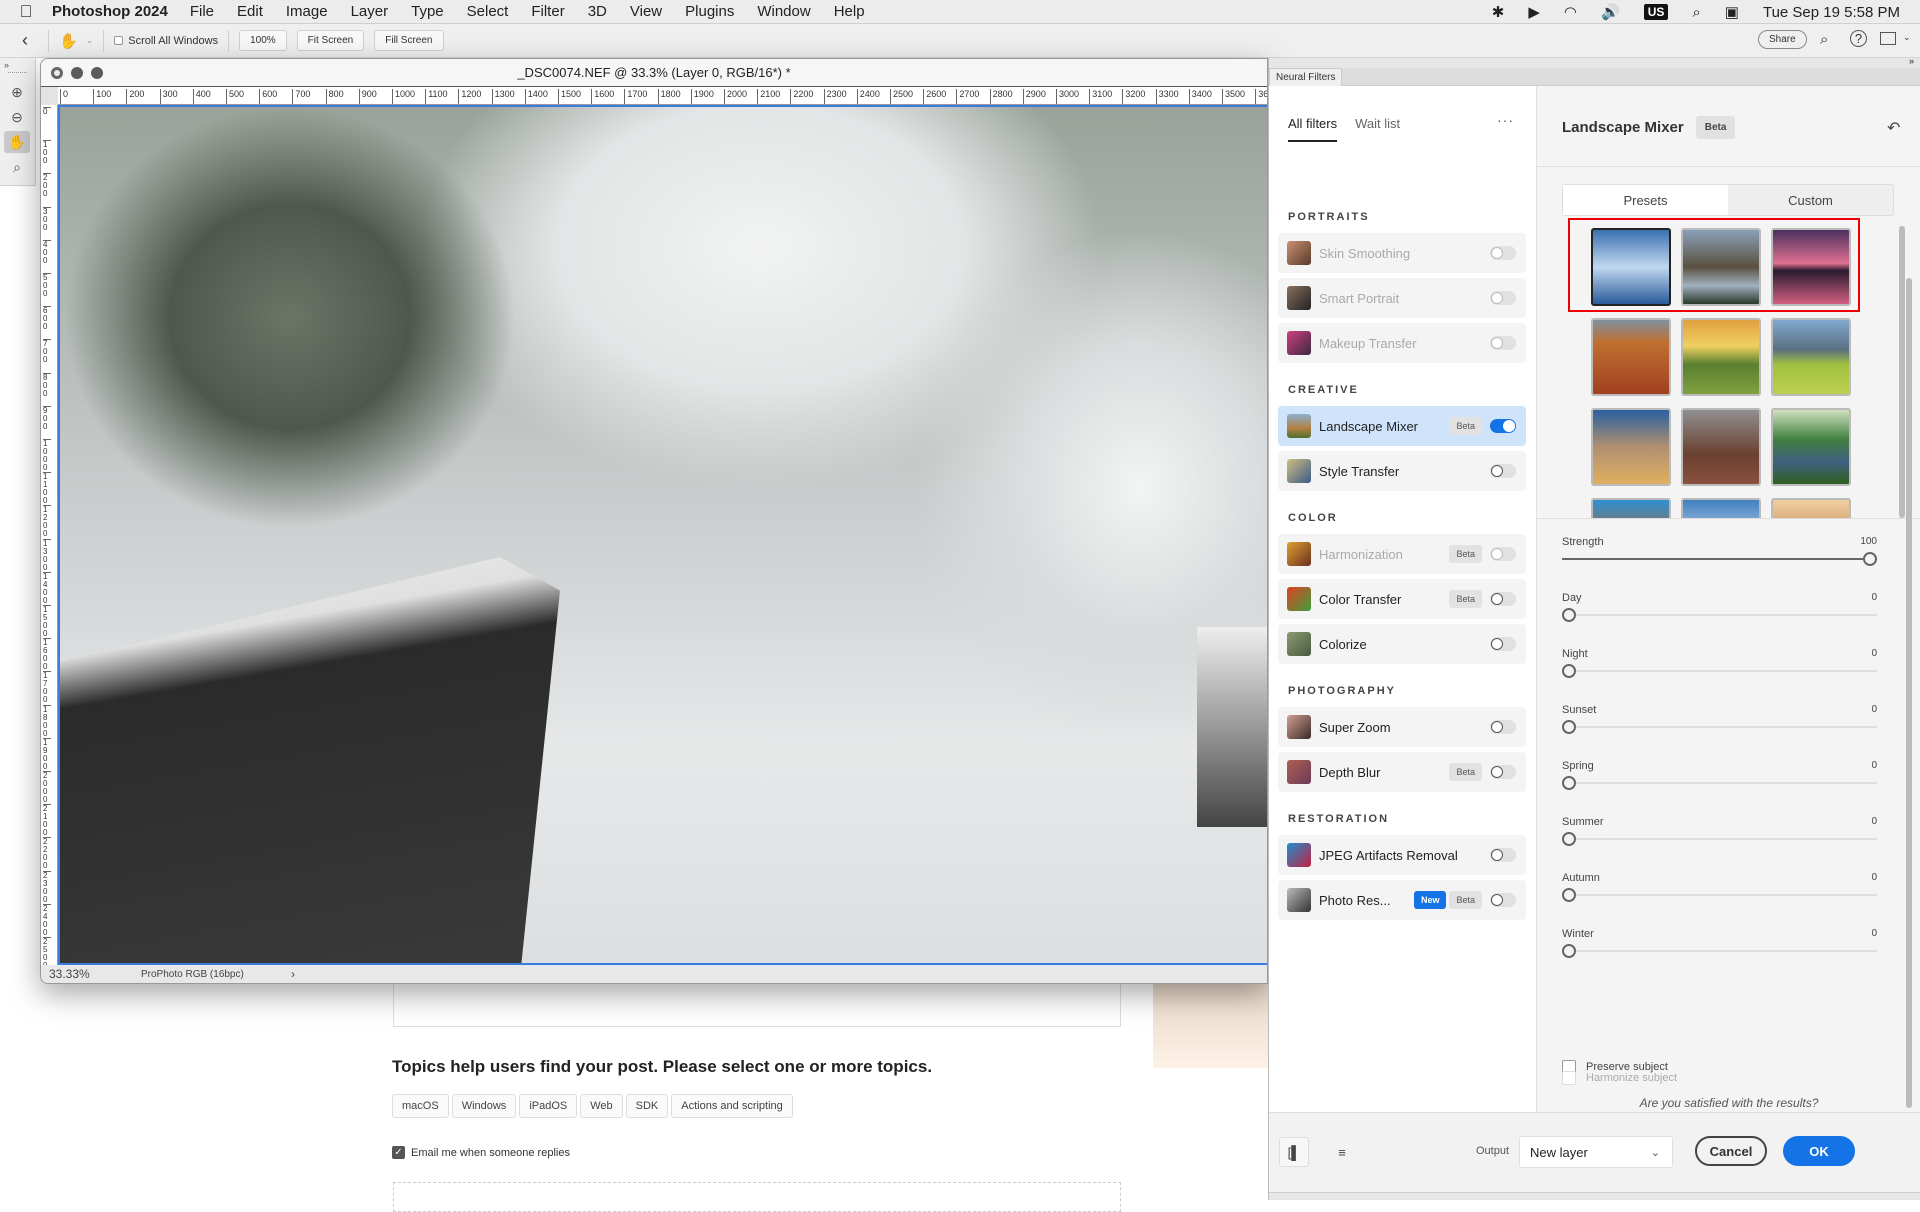  I want to click on menu-select: Select, so click(488, 11).